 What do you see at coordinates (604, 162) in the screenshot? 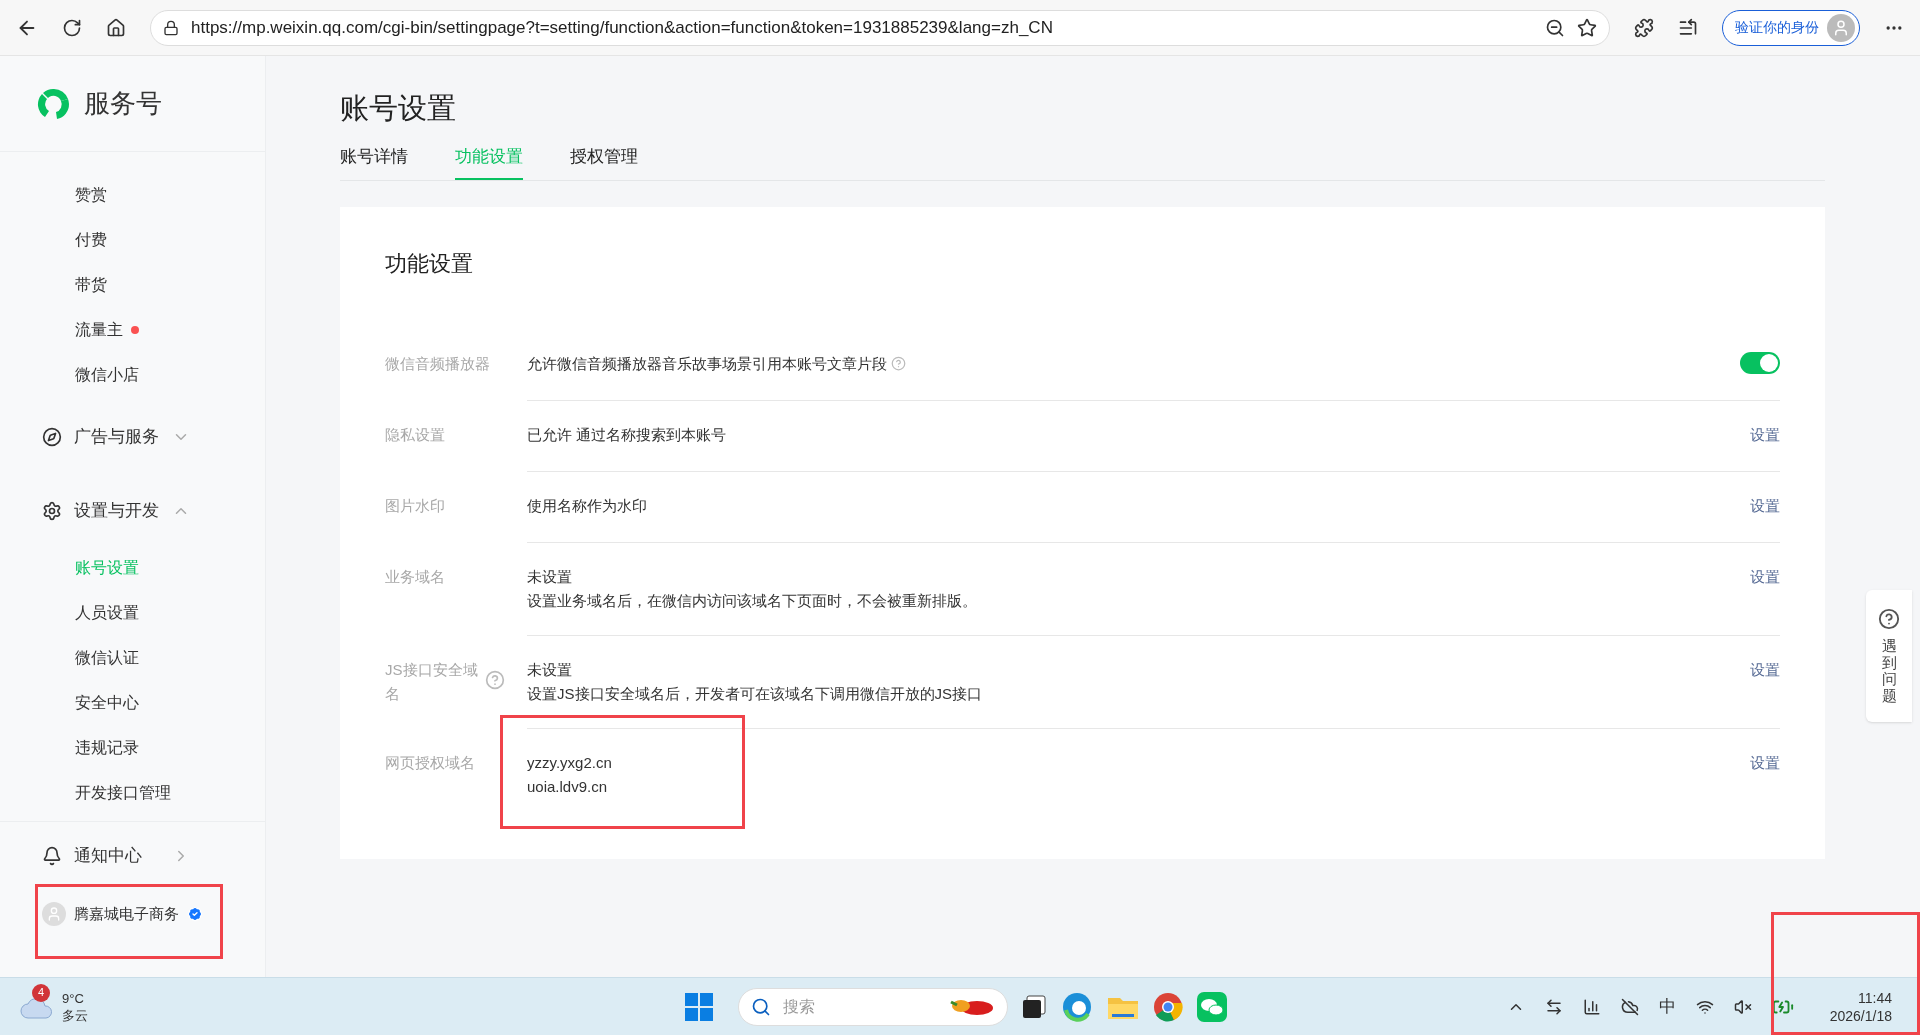
I see `tab: 授权管理` at bounding box center [604, 162].